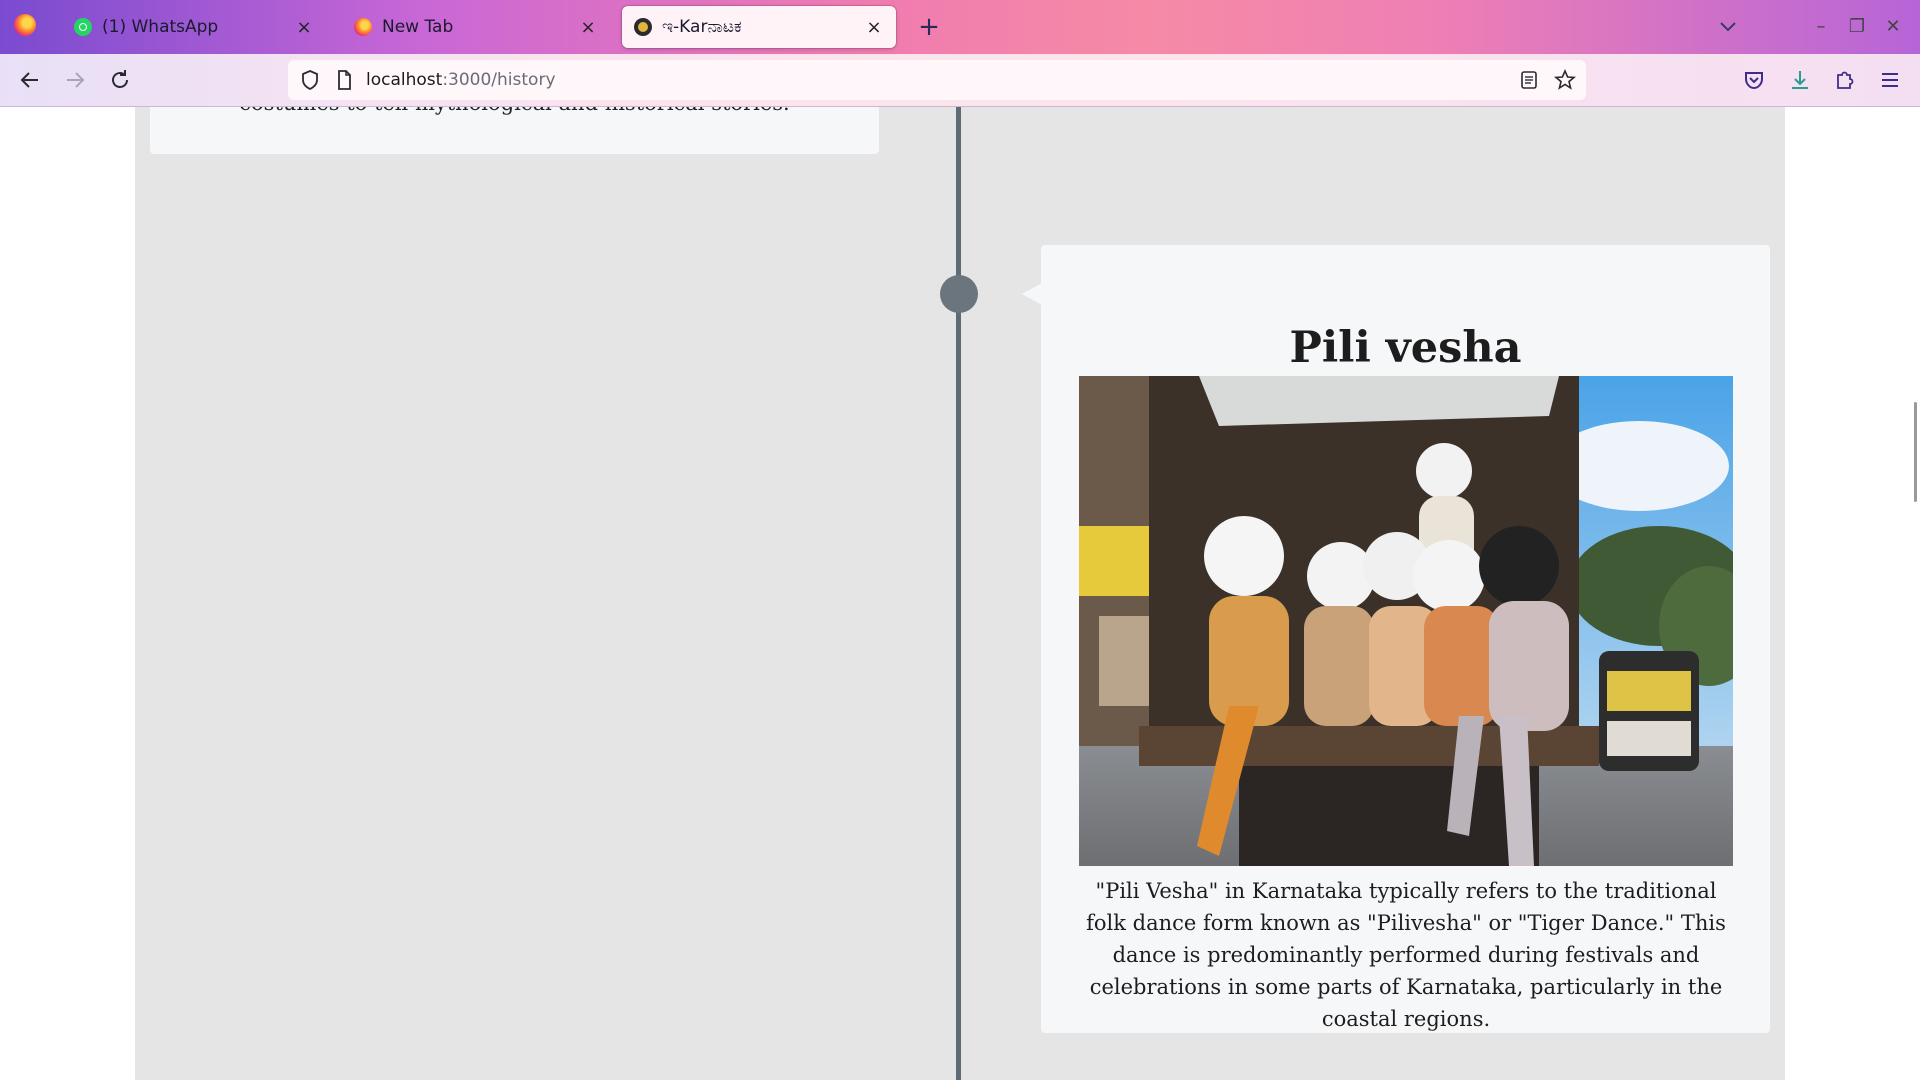 This screenshot has width=1920, height=1080. What do you see at coordinates (120, 80) in the screenshot?
I see `reload-icon` at bounding box center [120, 80].